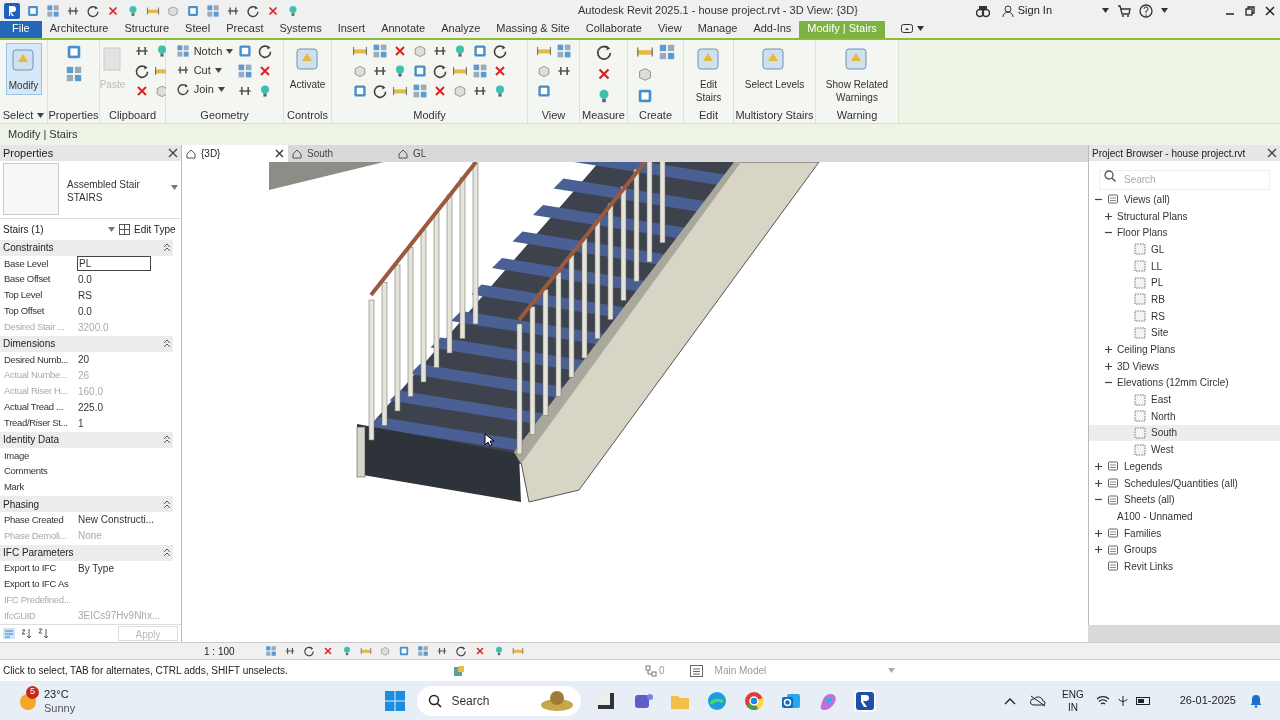  What do you see at coordinates (1184, 366) in the screenshot?
I see `tree-item: 3D Views` at bounding box center [1184, 366].